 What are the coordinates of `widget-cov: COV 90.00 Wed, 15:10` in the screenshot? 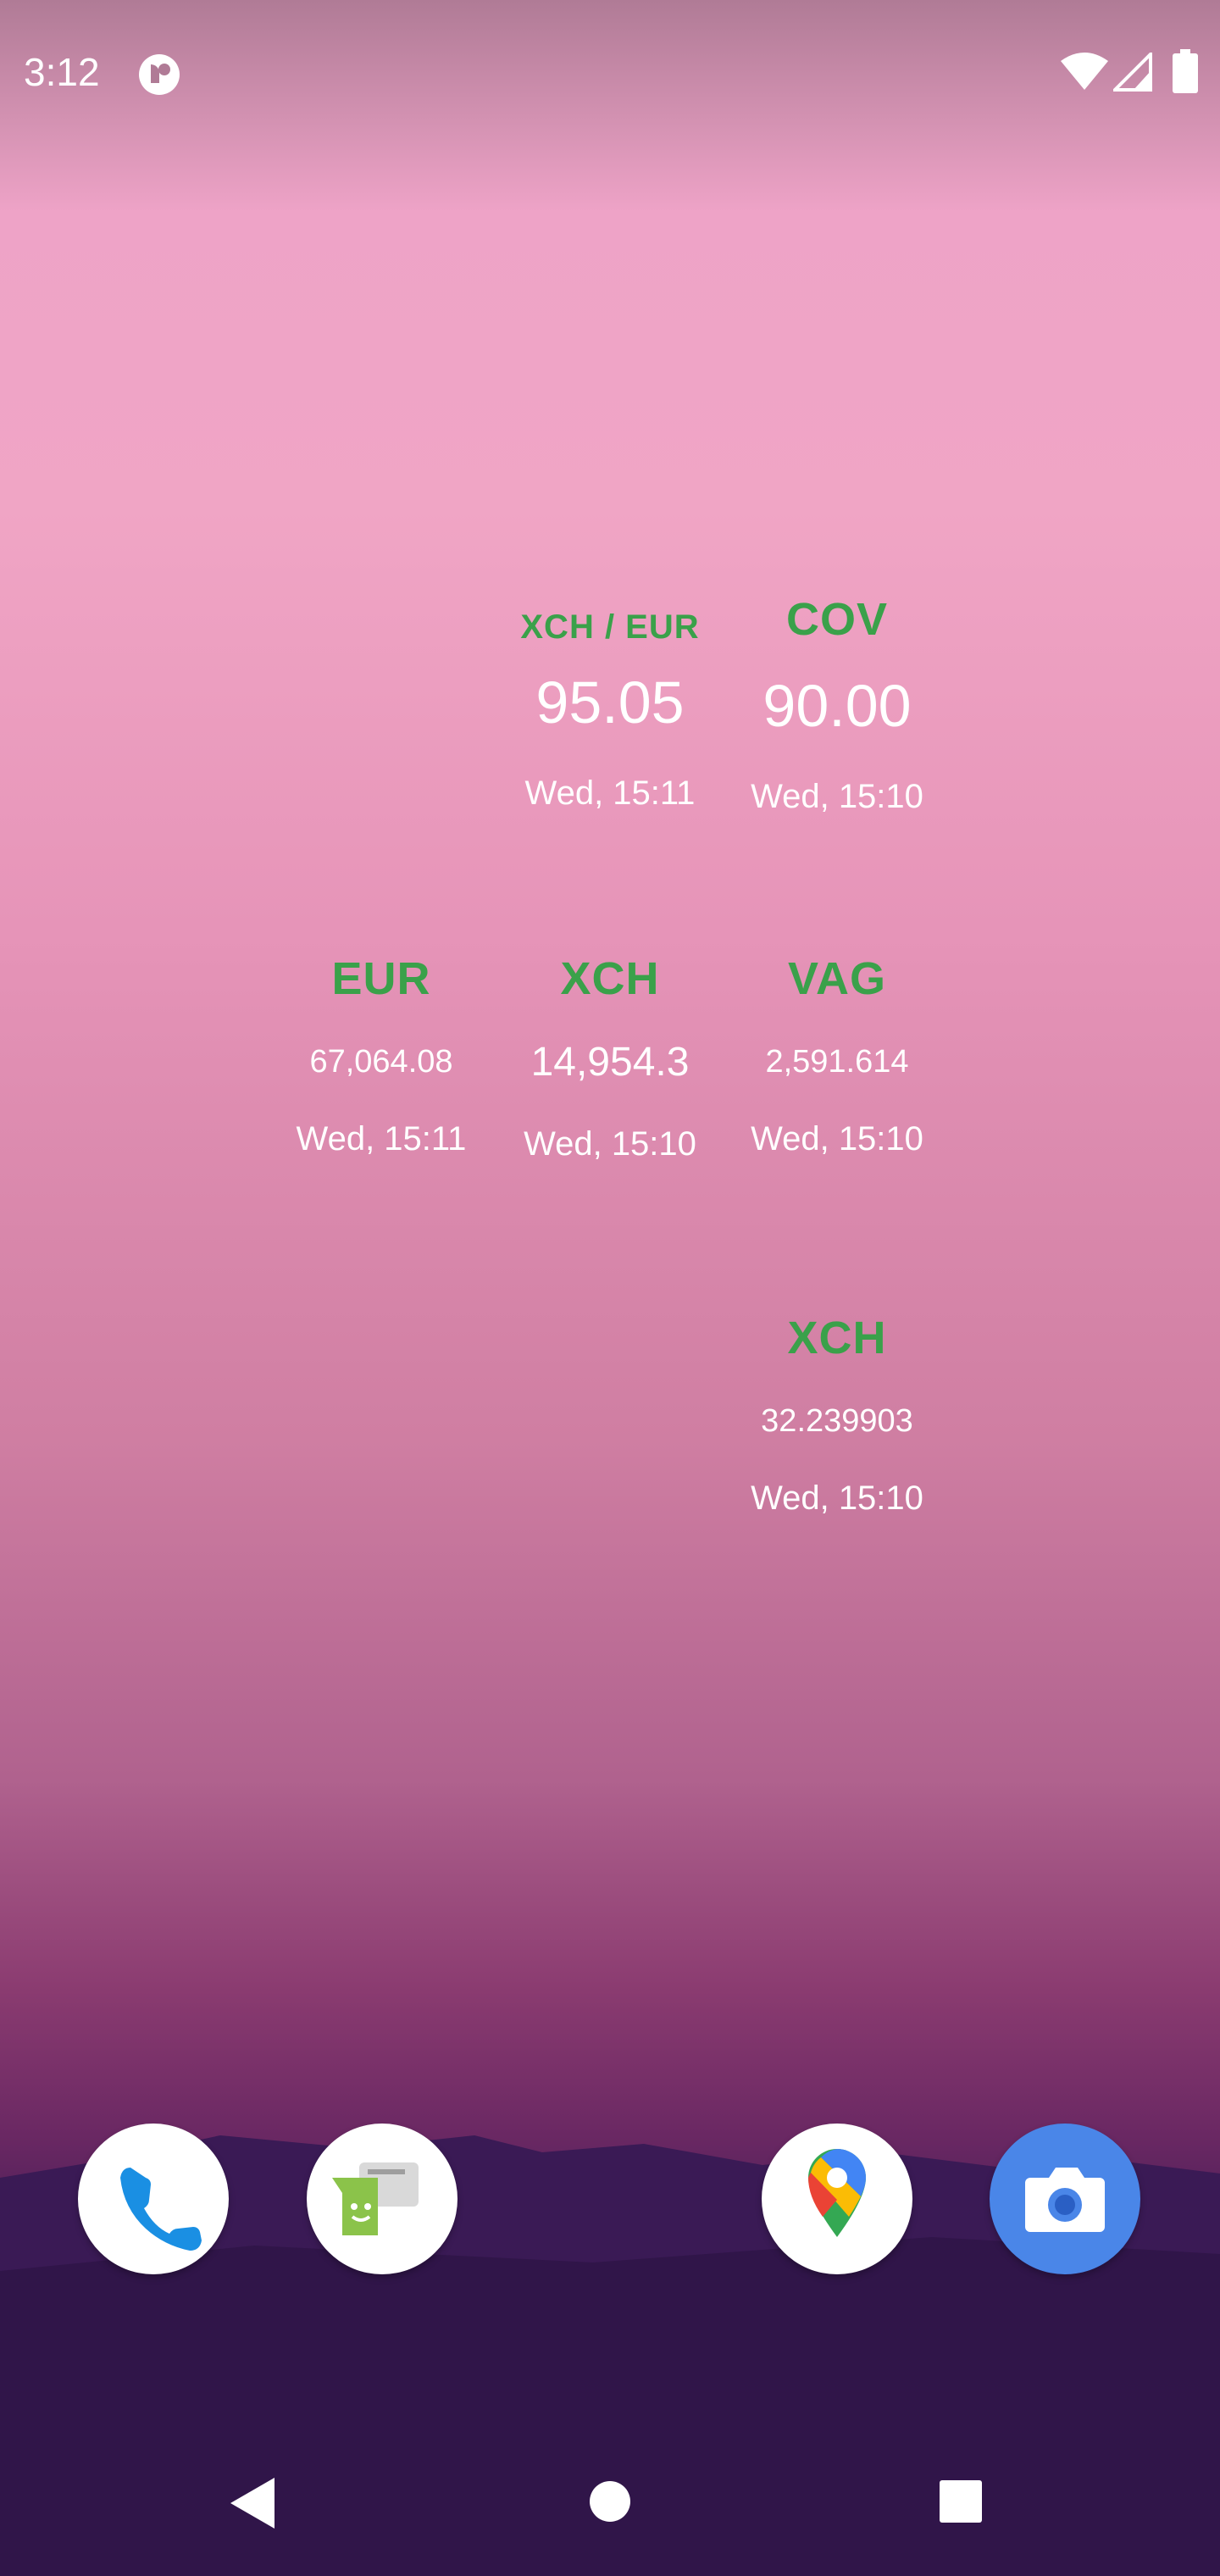 It's located at (837, 705).